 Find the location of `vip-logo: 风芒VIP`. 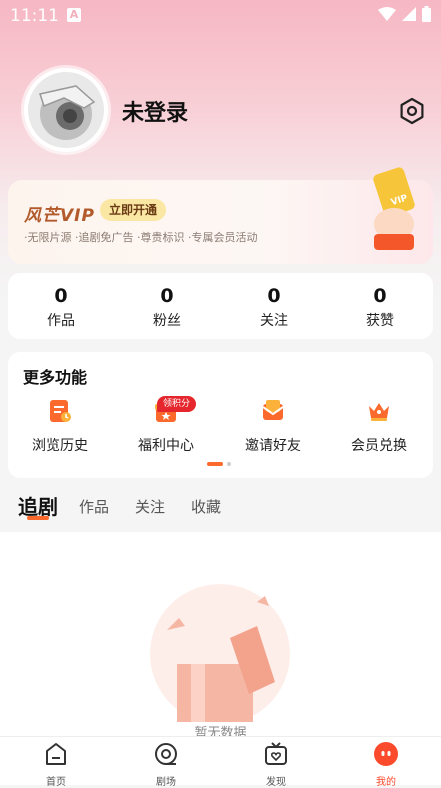

vip-logo: 风芒VIP is located at coordinates (59, 216).